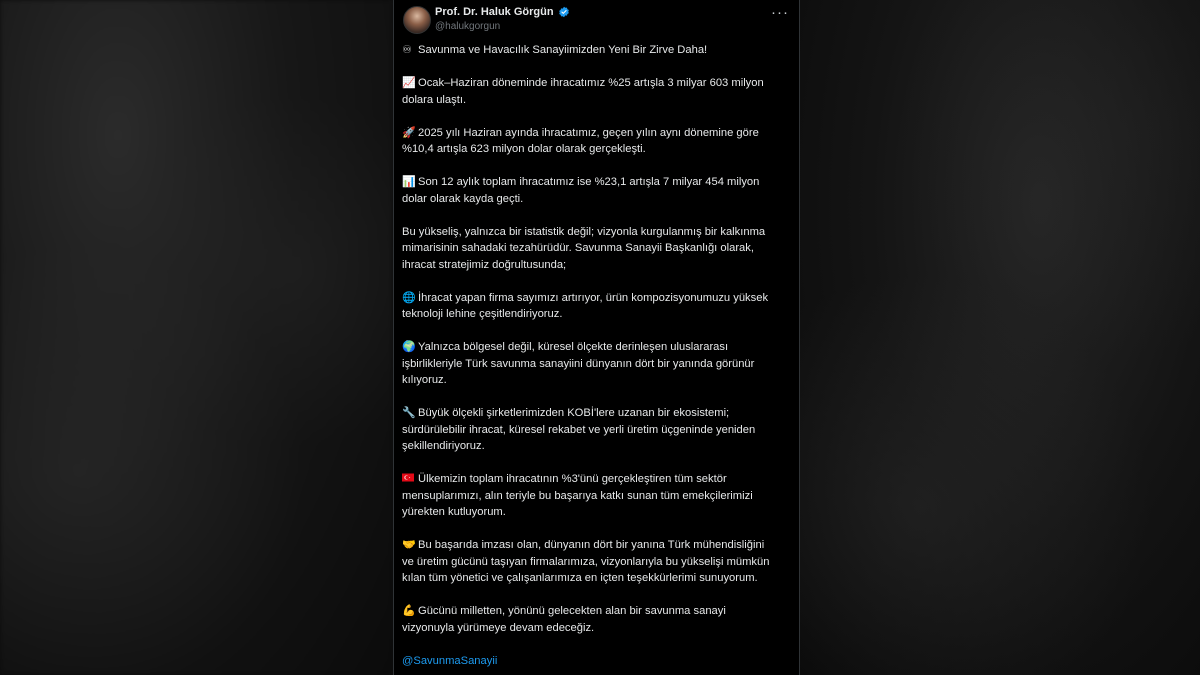  What do you see at coordinates (484, 264) in the screenshot?
I see `tweet-line-text: ihracat stratejimiz doğrultusunda;` at bounding box center [484, 264].